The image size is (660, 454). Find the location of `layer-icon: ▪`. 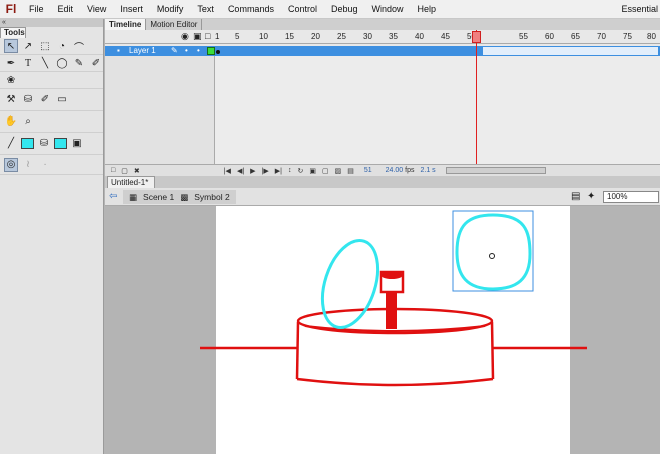

layer-icon: ▪ is located at coordinates (118, 50).